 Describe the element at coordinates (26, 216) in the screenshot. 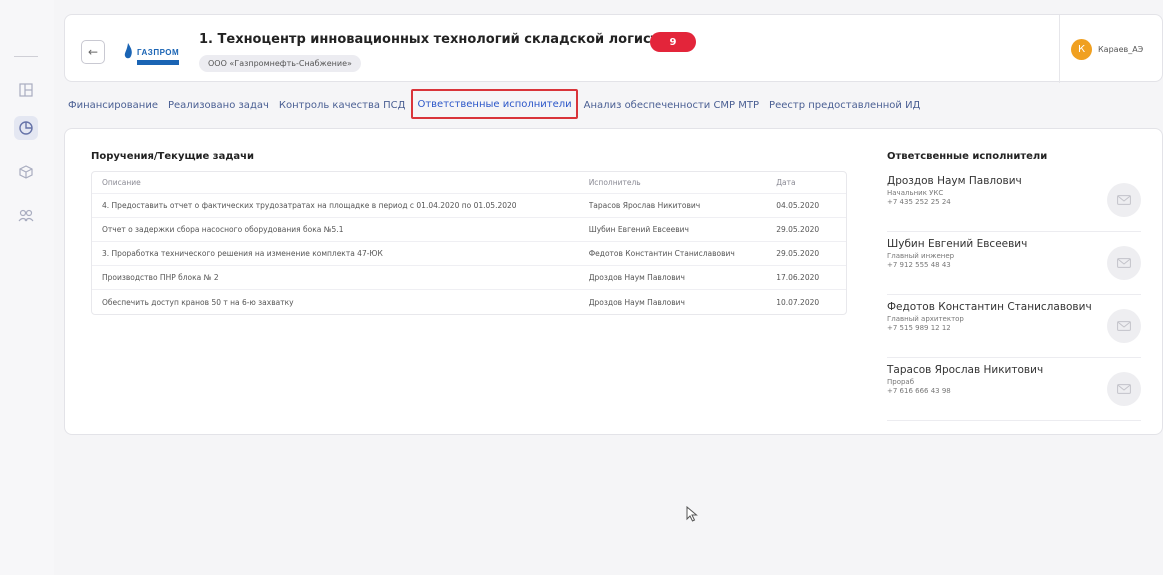

I see `users-icon` at that location.